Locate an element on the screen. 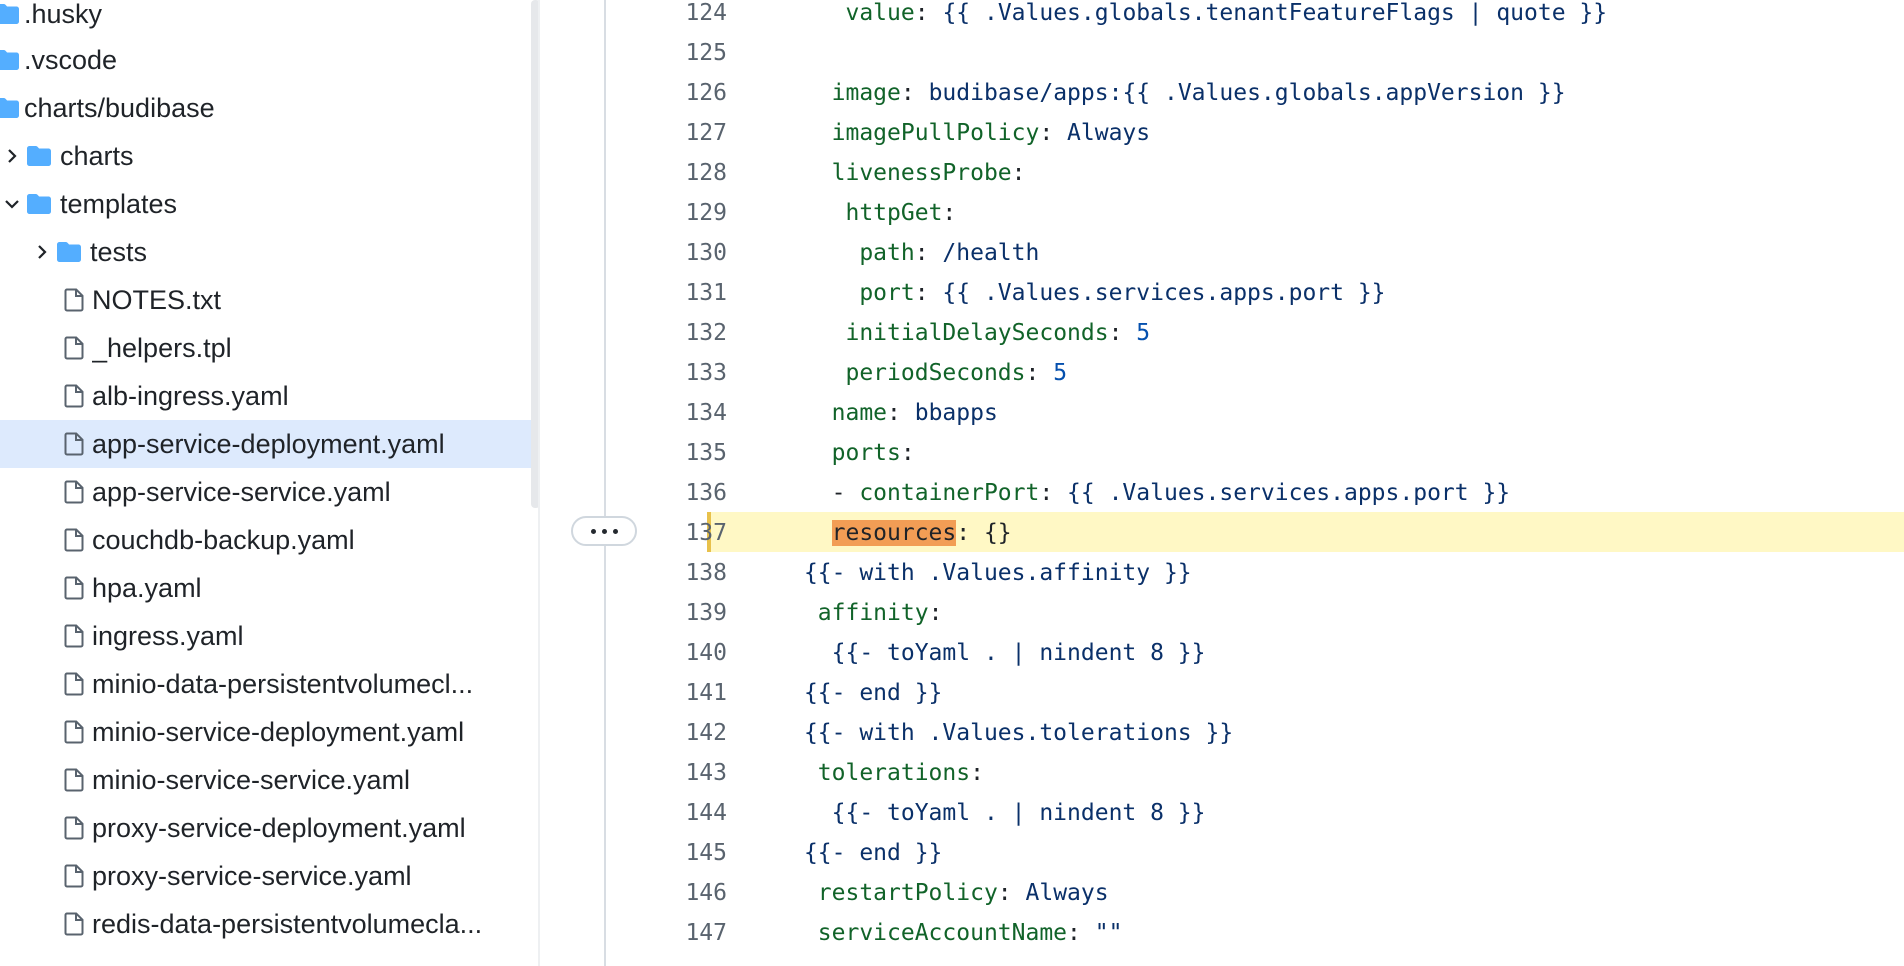 The image size is (1904, 966). chevron-down-icon is located at coordinates (12, 204).